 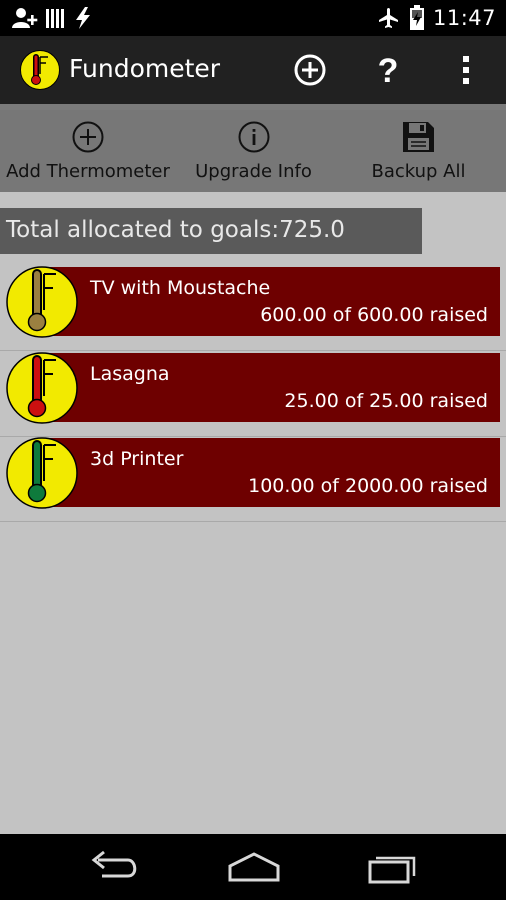 What do you see at coordinates (254, 137) in the screenshot?
I see `info-icon` at bounding box center [254, 137].